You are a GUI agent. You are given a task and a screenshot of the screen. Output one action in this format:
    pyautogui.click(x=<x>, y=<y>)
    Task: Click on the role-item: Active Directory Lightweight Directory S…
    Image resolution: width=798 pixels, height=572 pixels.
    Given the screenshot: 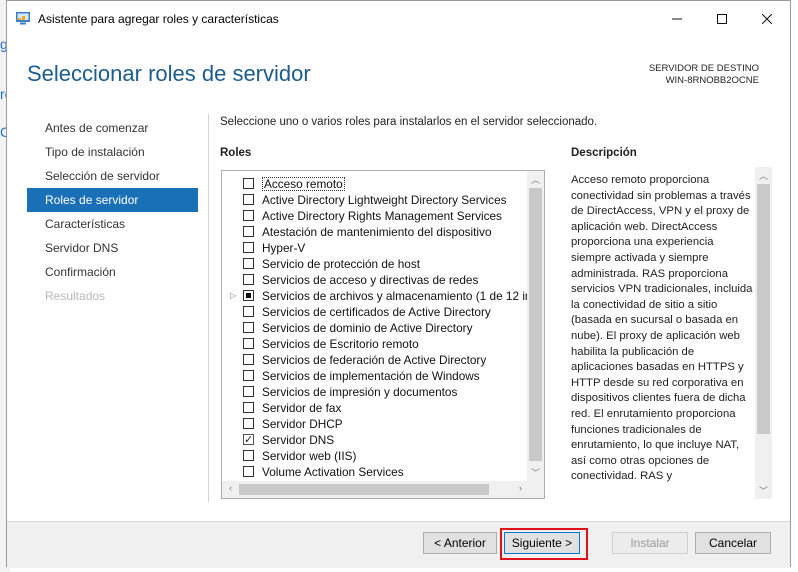 What is the action you would take?
    pyautogui.click(x=376, y=200)
    